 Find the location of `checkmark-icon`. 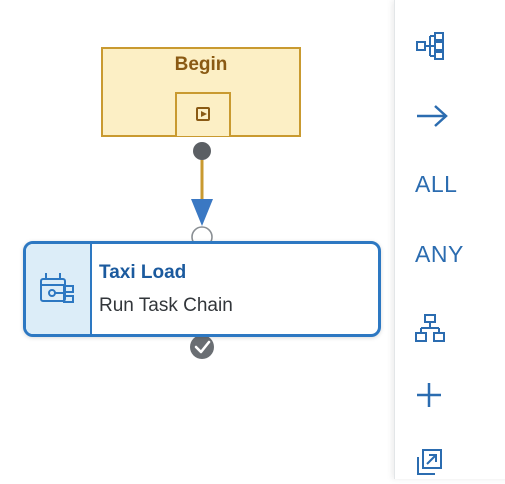

checkmark-icon is located at coordinates (202, 347).